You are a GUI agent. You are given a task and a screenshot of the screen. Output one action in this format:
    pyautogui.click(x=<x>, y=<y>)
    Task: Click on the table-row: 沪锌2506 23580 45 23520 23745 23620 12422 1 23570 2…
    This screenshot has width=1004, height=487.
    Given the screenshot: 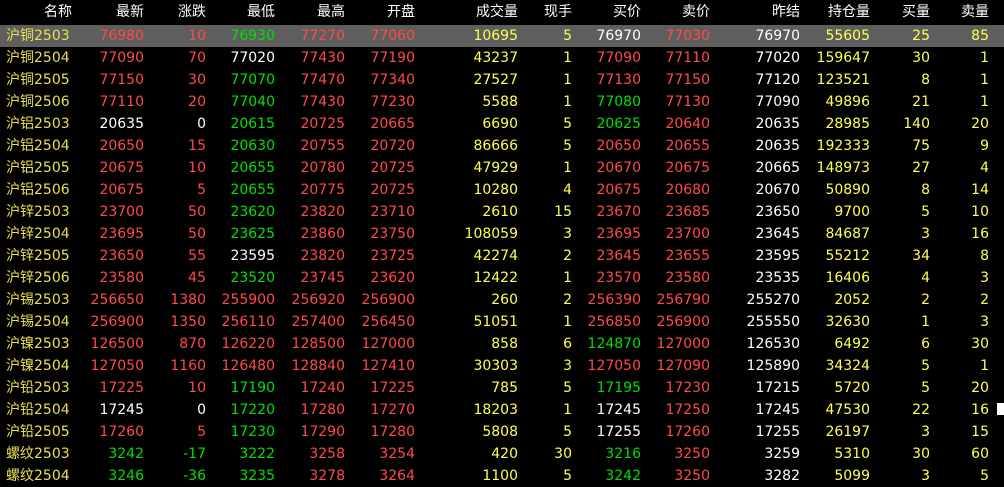 What is the action you would take?
    pyautogui.click(x=502, y=278)
    